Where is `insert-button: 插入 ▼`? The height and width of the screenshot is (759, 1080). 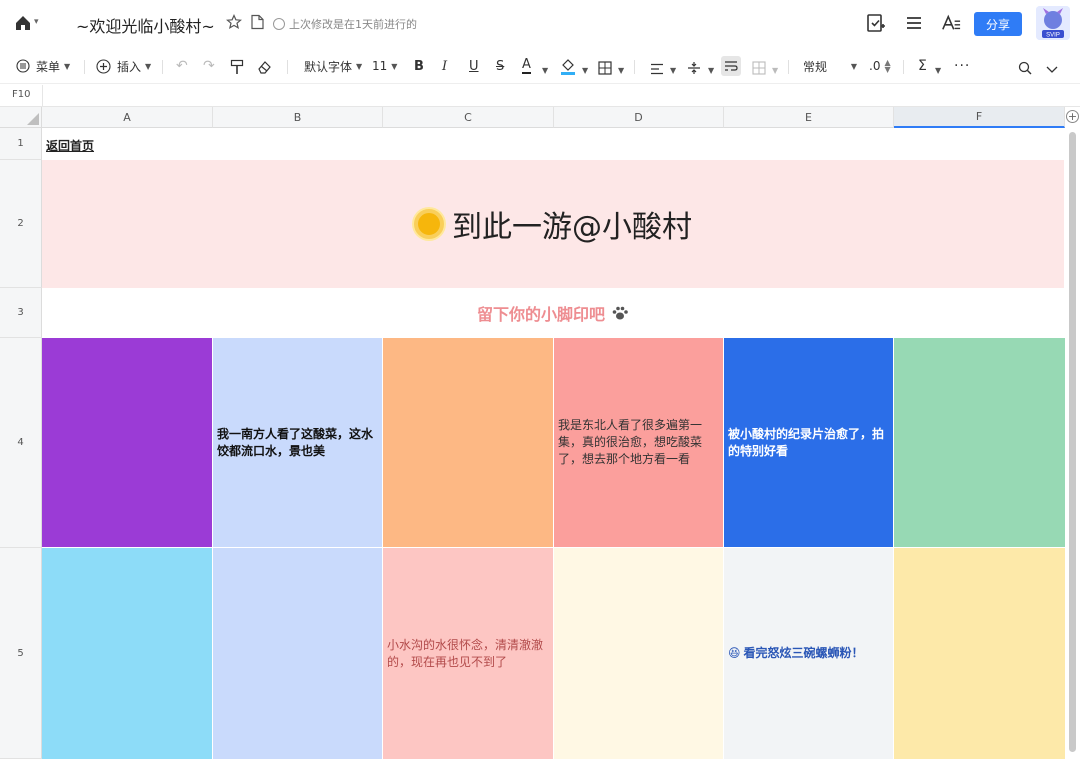 insert-button: 插入 ▼ is located at coordinates (123, 66).